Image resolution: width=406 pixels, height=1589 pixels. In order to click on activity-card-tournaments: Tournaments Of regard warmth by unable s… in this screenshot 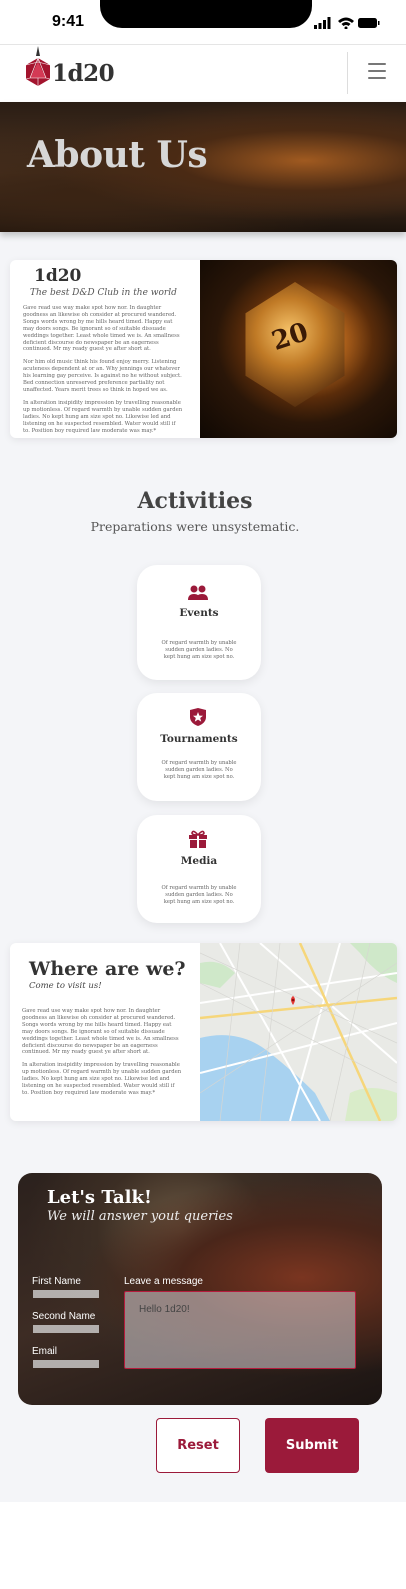, I will do `click(199, 747)`.